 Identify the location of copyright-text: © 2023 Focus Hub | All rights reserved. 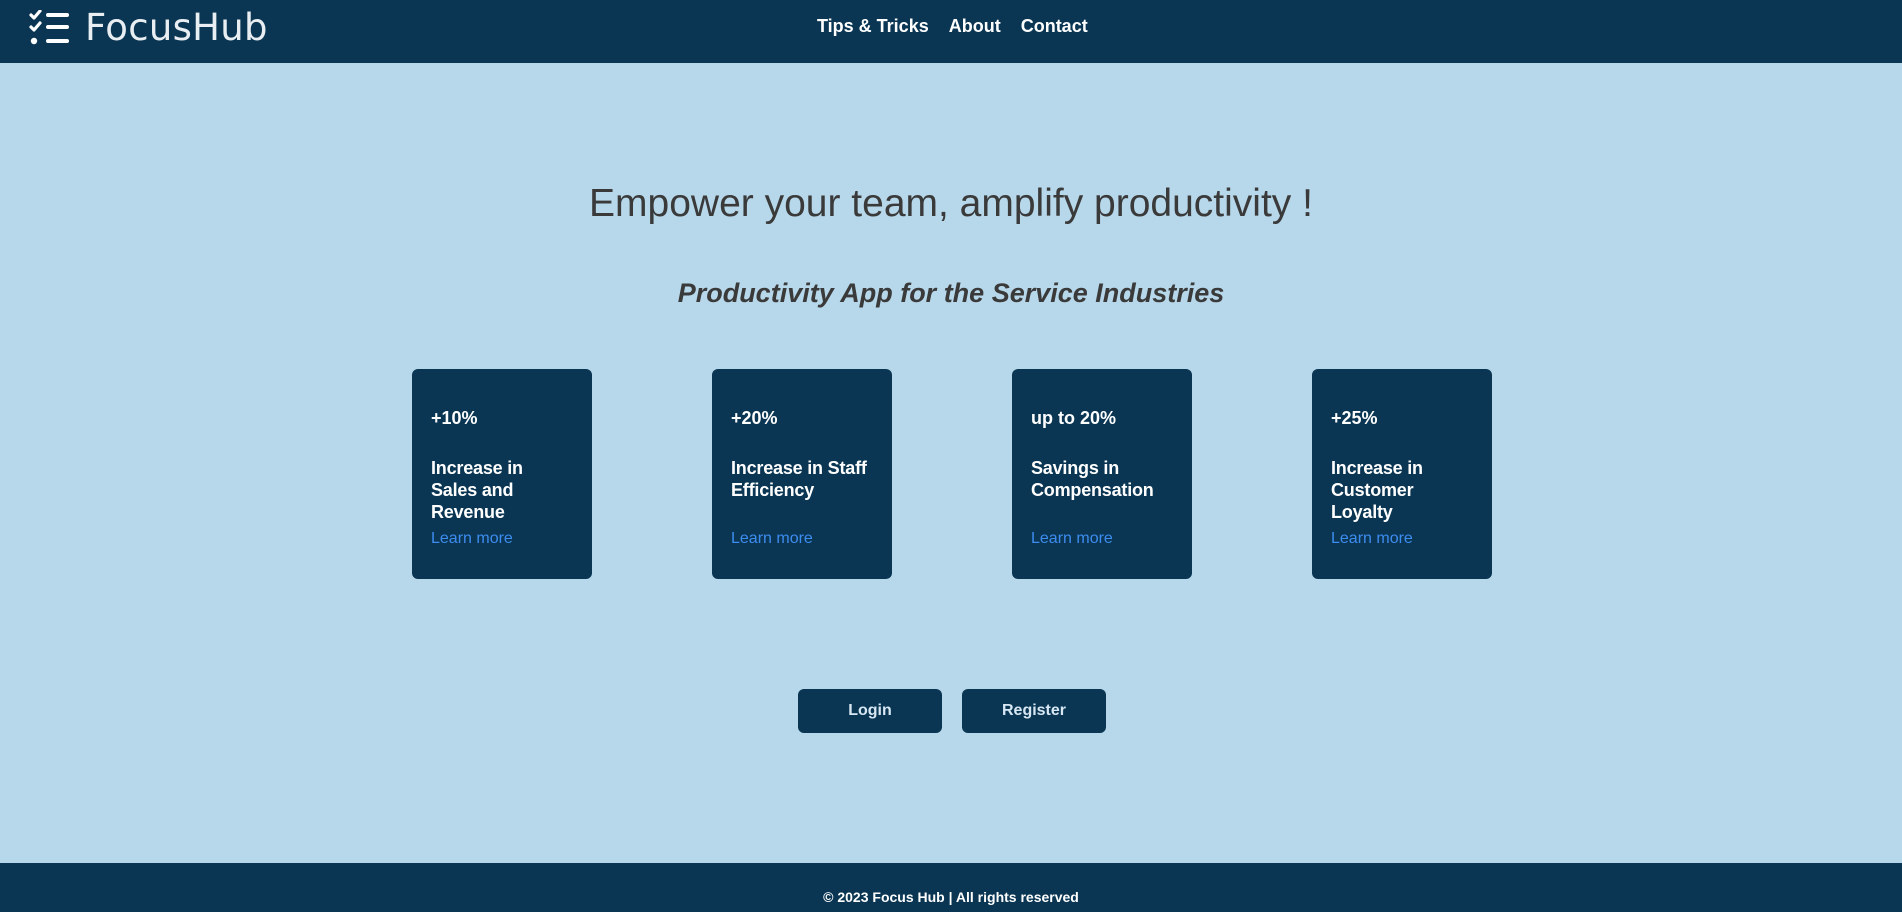
(951, 897).